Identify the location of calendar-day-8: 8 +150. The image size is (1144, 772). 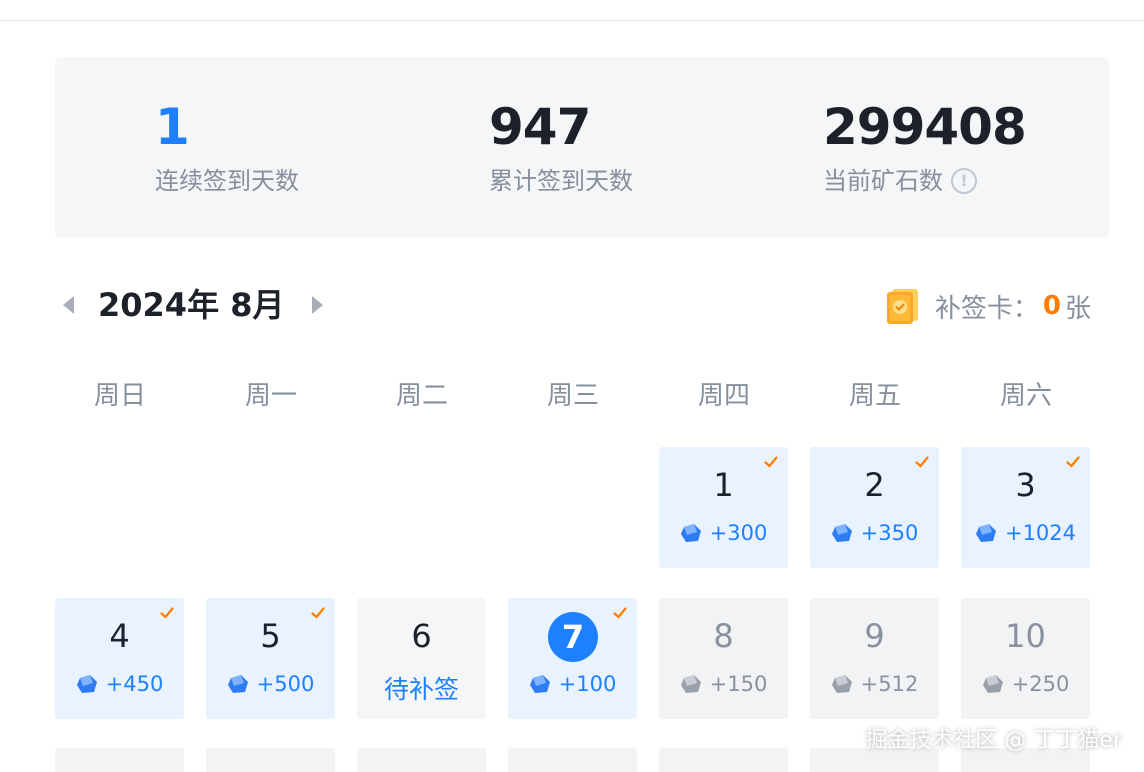
(723, 658).